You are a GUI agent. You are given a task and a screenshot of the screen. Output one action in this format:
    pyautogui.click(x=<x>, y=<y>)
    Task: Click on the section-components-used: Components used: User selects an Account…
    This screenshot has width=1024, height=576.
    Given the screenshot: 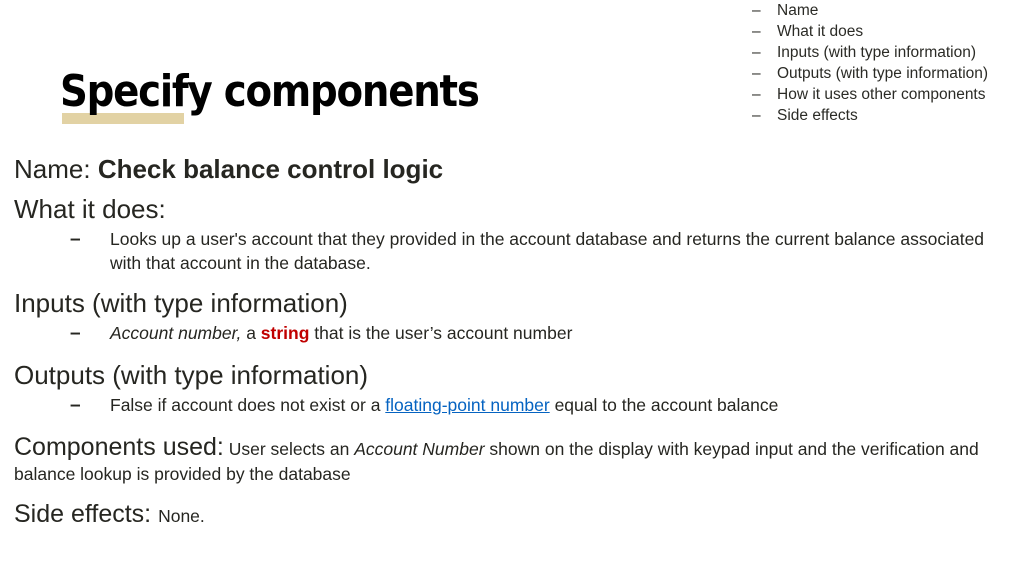 What is the action you would take?
    pyautogui.click(x=514, y=459)
    